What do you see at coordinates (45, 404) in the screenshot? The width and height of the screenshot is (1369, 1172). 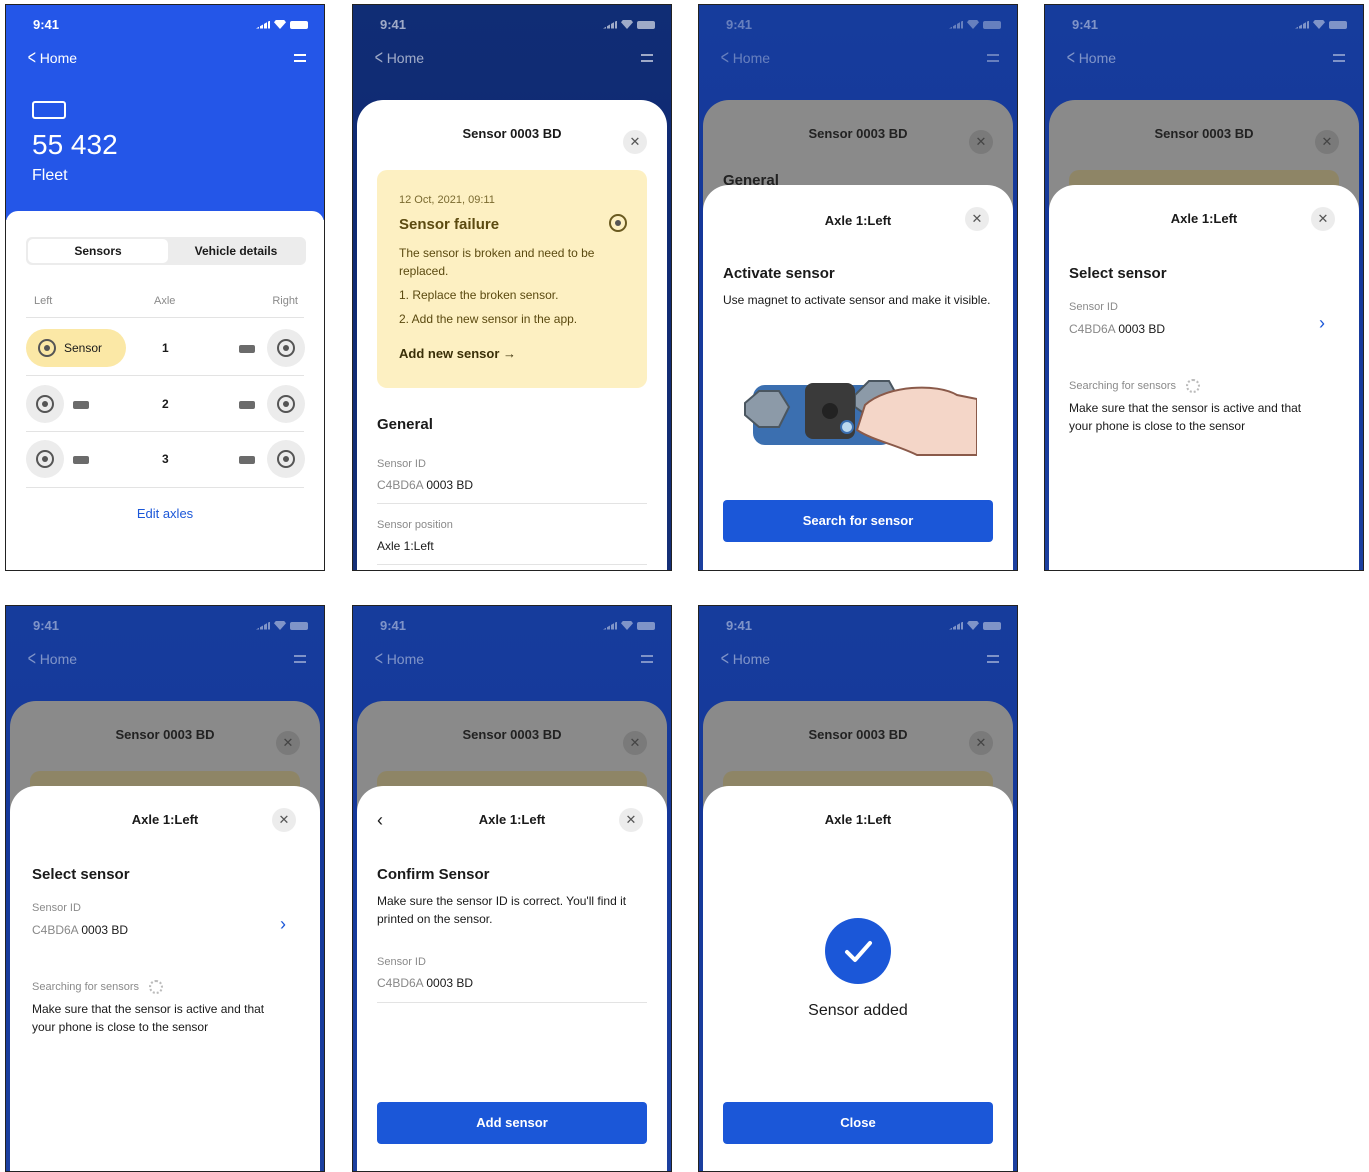 I see `tyre-axle-2-left` at bounding box center [45, 404].